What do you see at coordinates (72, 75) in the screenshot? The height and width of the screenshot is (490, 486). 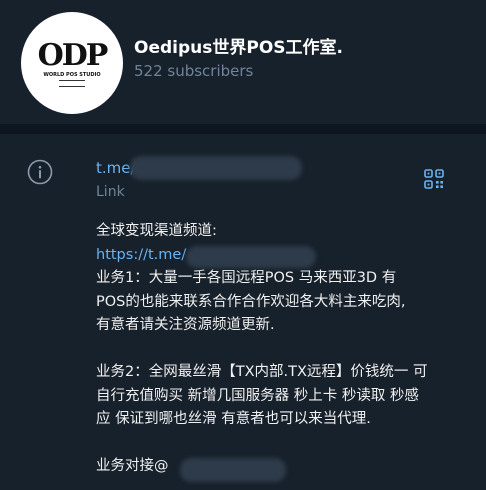 I see `avatar-logo-subtext: WORLD POS STUDIO` at bounding box center [72, 75].